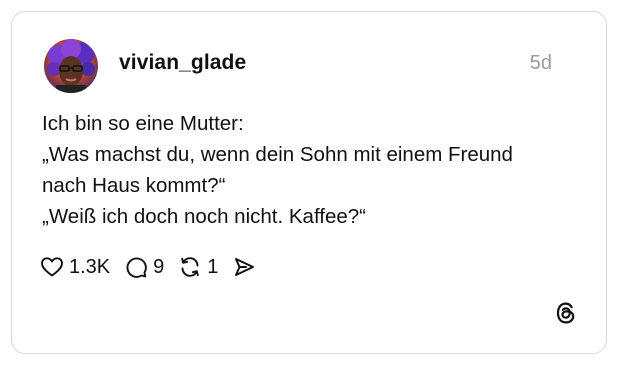 This screenshot has width=620, height=367. I want to click on threads-logo-glyph, so click(565, 313).